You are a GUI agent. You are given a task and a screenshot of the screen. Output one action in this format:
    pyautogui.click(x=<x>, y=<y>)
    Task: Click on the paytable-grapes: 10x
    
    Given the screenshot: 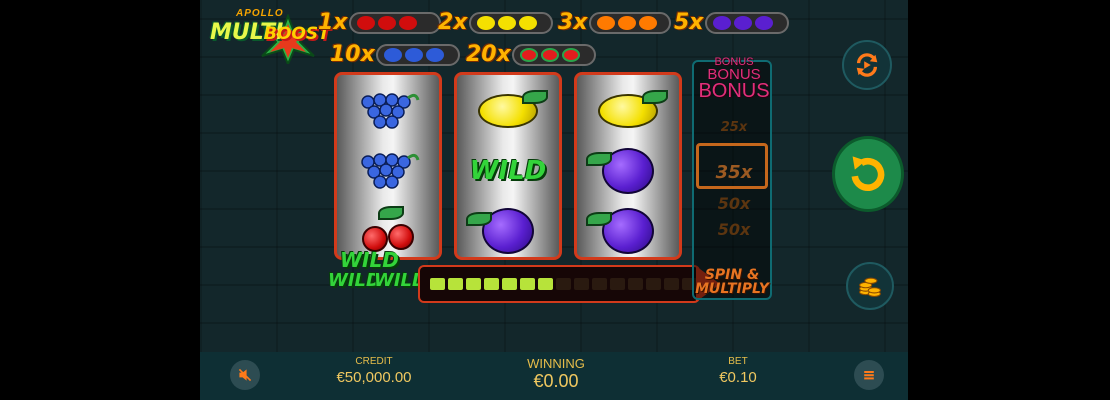 What is the action you would take?
    pyautogui.click(x=395, y=54)
    